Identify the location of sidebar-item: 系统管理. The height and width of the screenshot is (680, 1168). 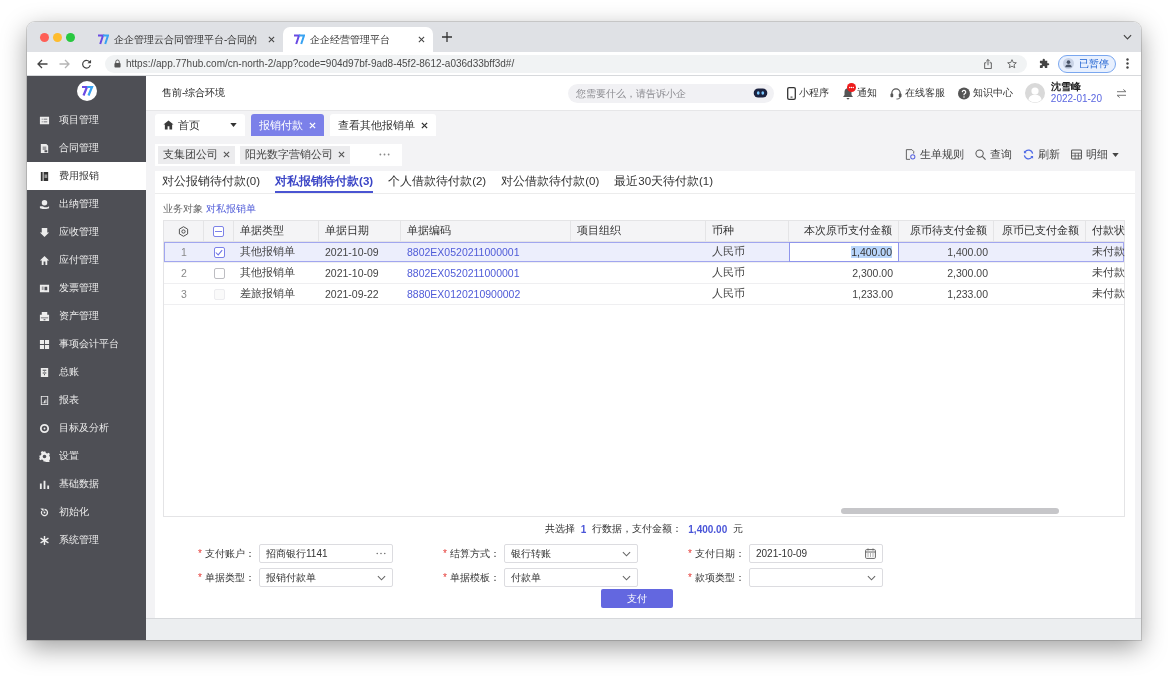
(86, 540).